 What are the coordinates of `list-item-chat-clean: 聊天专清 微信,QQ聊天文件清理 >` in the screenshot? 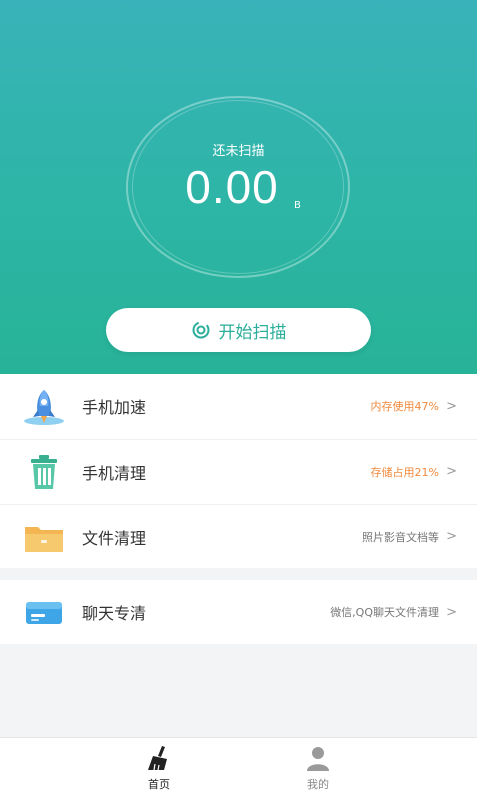 It's located at (238, 612).